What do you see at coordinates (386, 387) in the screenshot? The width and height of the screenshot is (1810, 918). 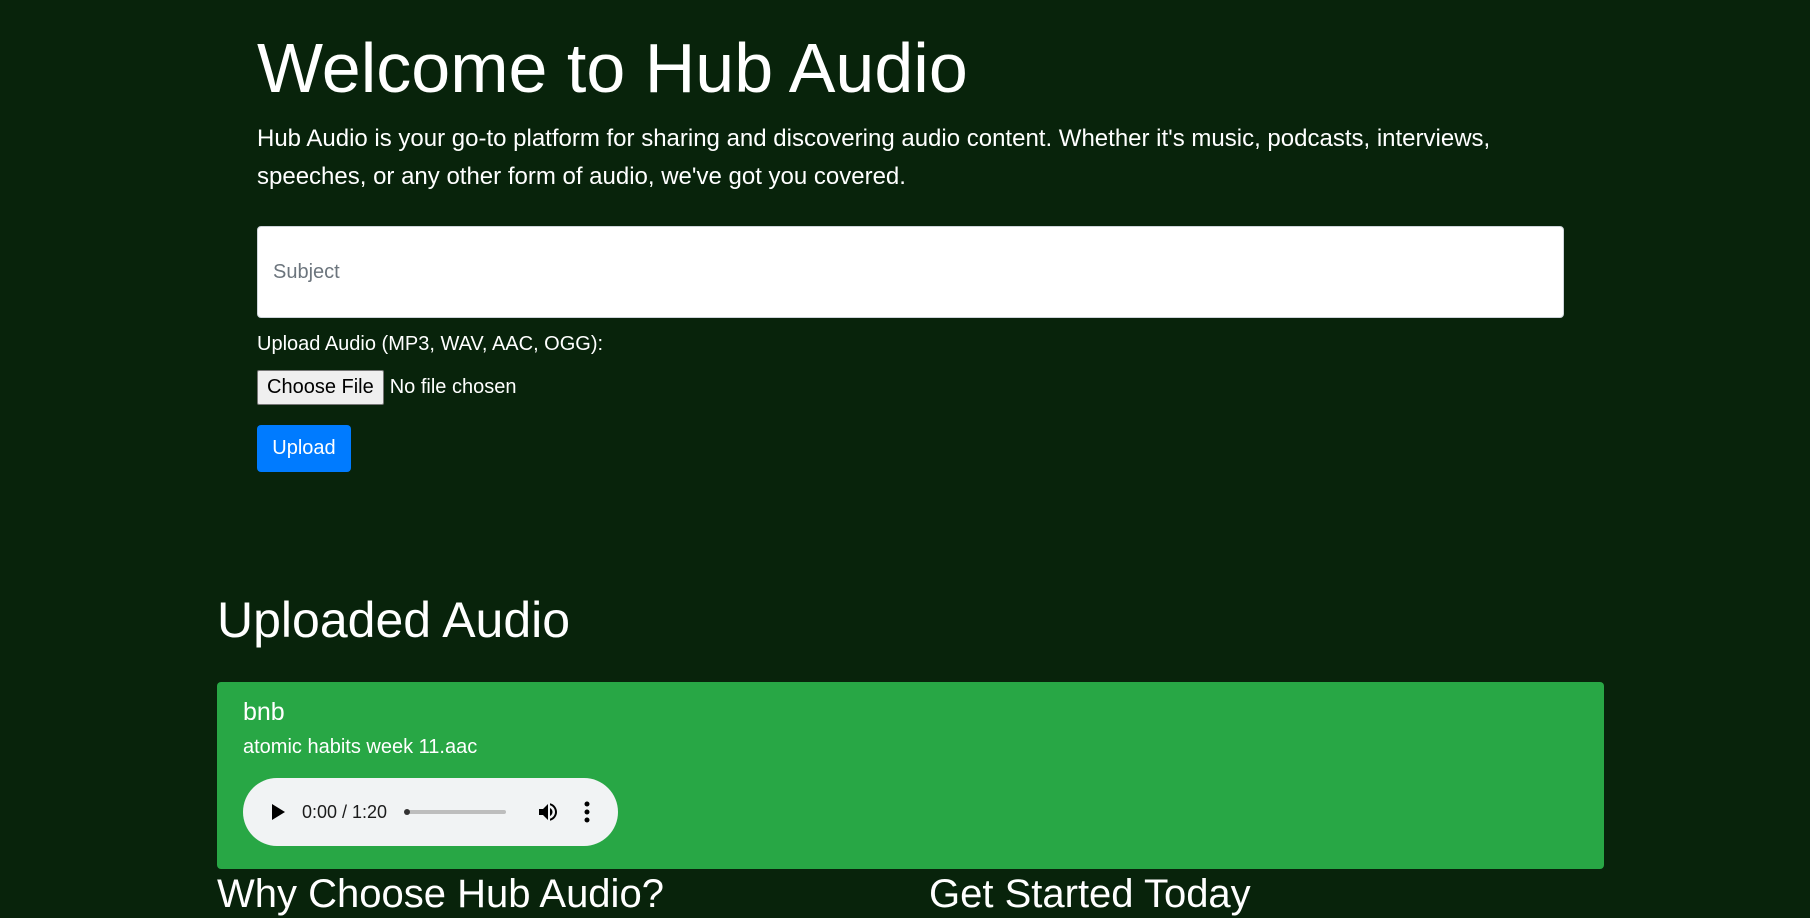 I see `file-picker: Choose File No file chosen` at bounding box center [386, 387].